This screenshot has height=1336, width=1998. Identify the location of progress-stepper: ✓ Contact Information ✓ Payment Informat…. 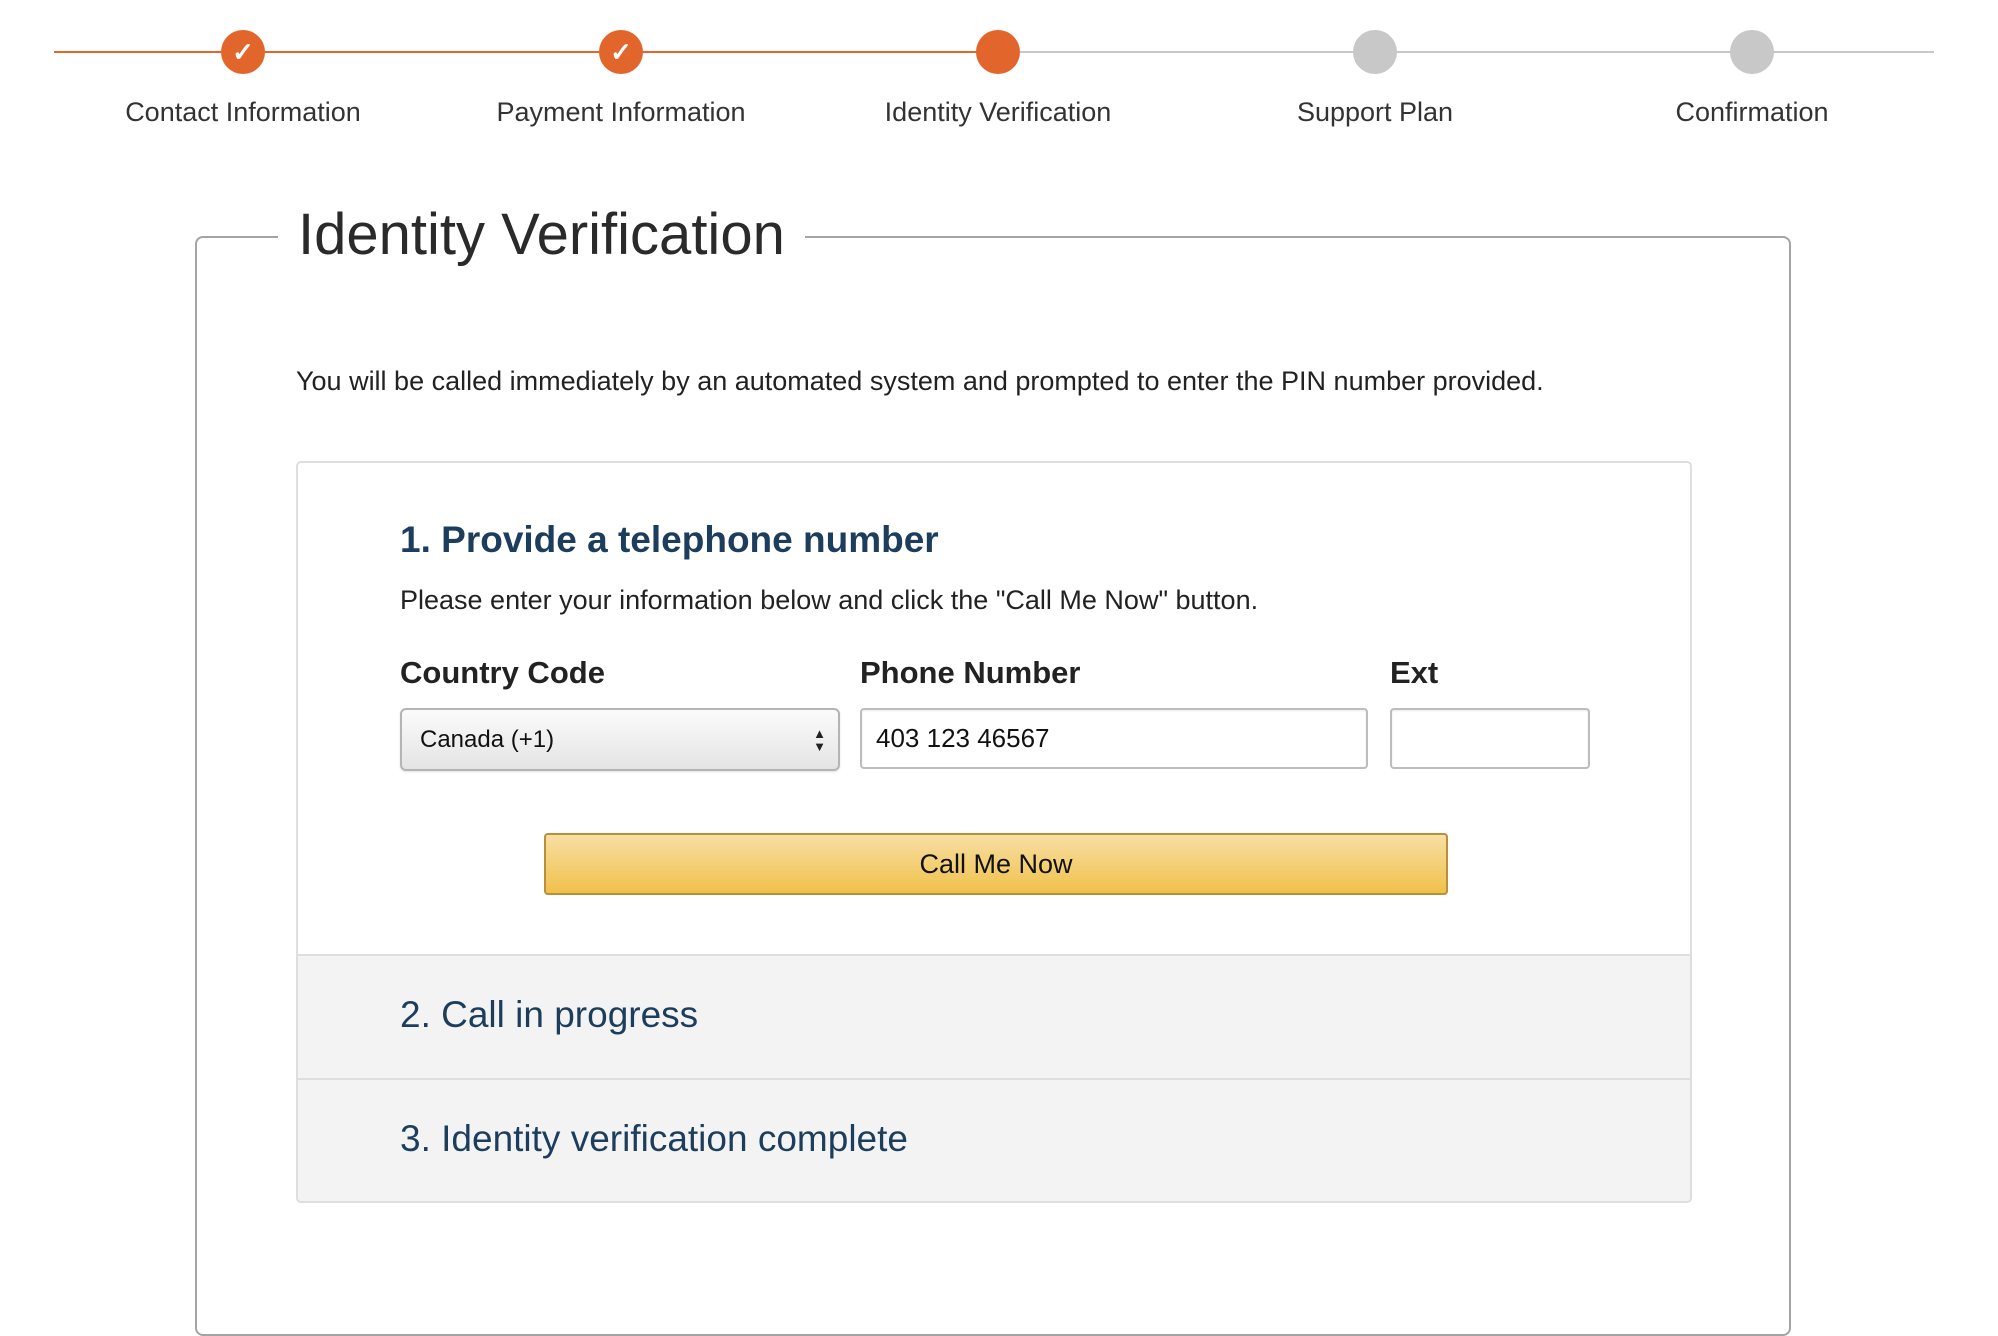
(999, 70).